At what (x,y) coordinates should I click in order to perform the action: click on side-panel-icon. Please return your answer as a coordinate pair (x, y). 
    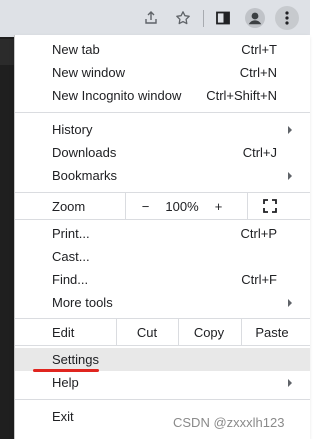
    Looking at the image, I should click on (223, 18).